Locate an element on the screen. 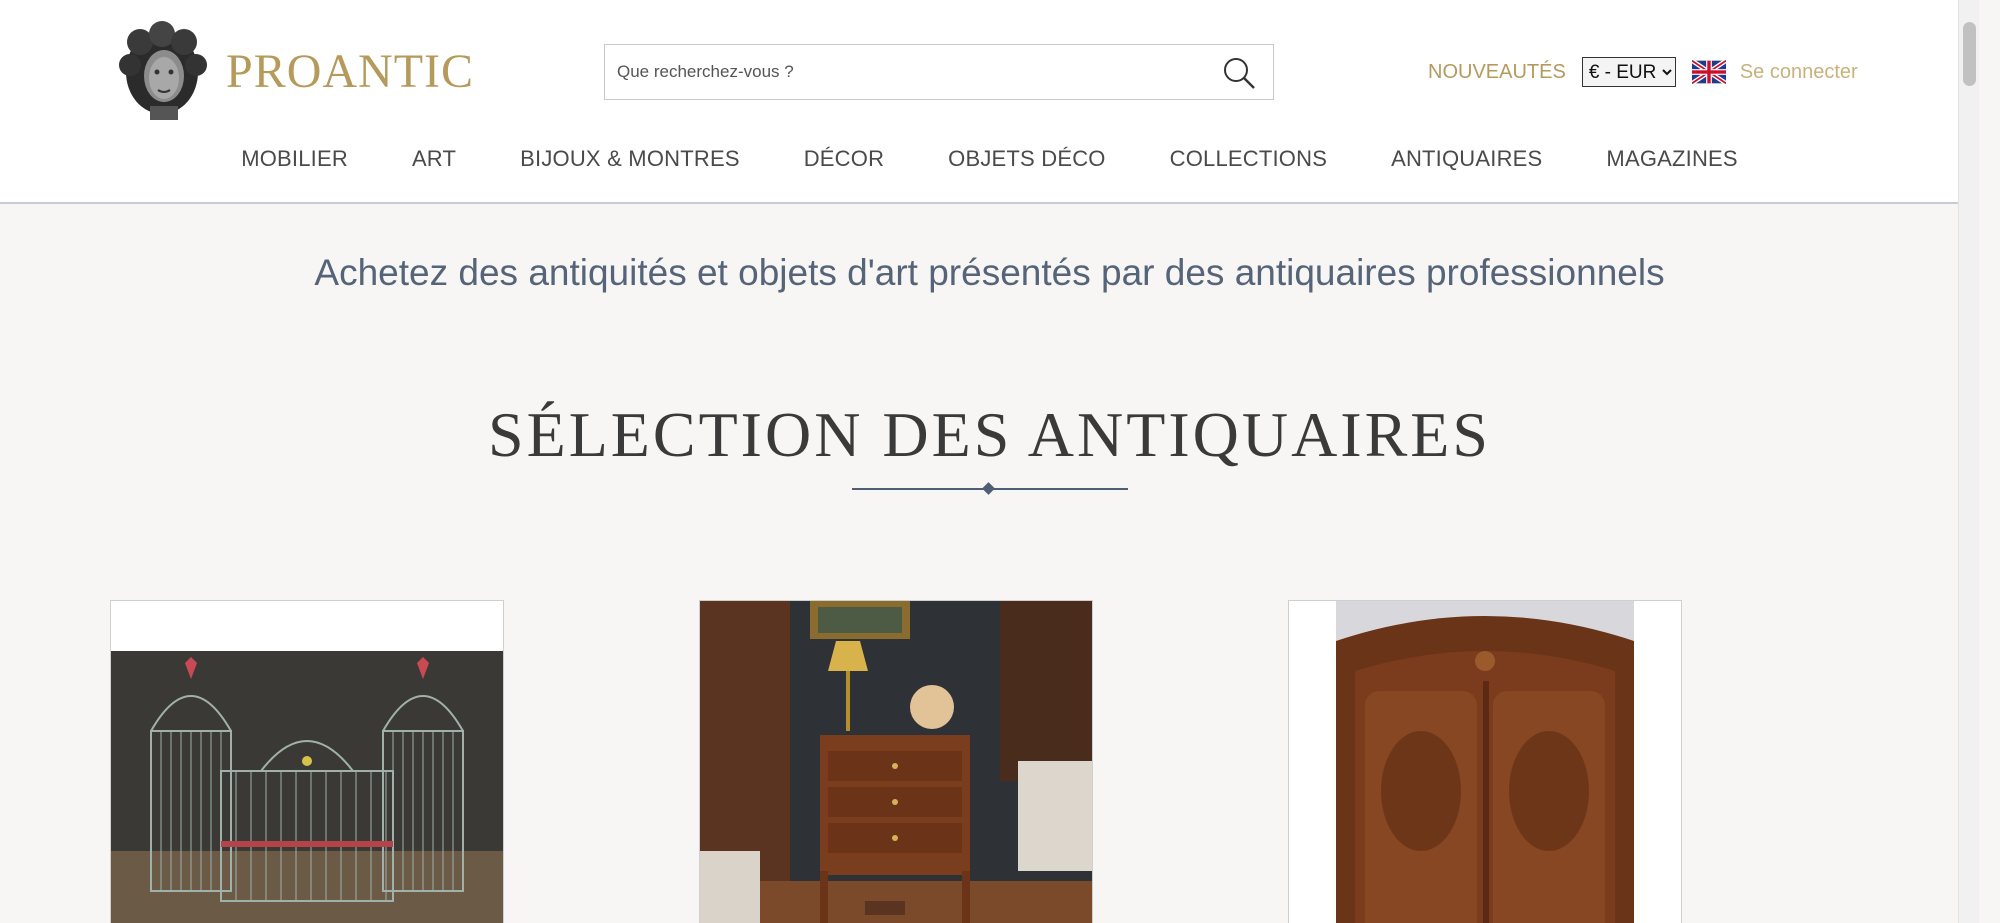  title-divider-diamond is located at coordinates (988, 488).